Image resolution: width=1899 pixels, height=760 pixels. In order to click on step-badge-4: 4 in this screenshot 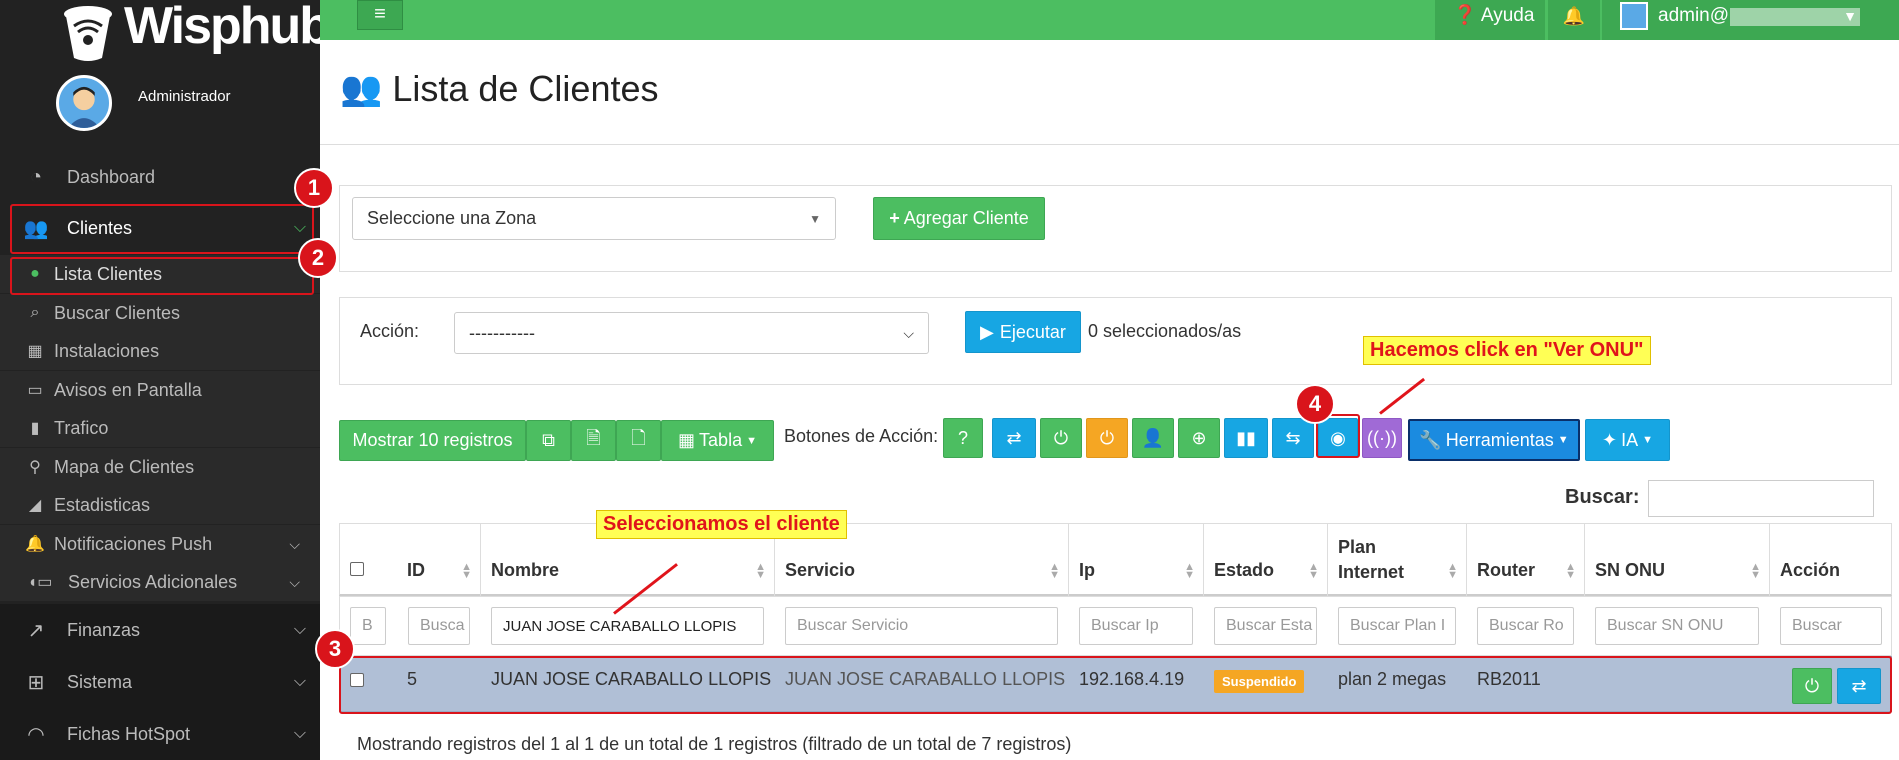, I will do `click(1315, 404)`.